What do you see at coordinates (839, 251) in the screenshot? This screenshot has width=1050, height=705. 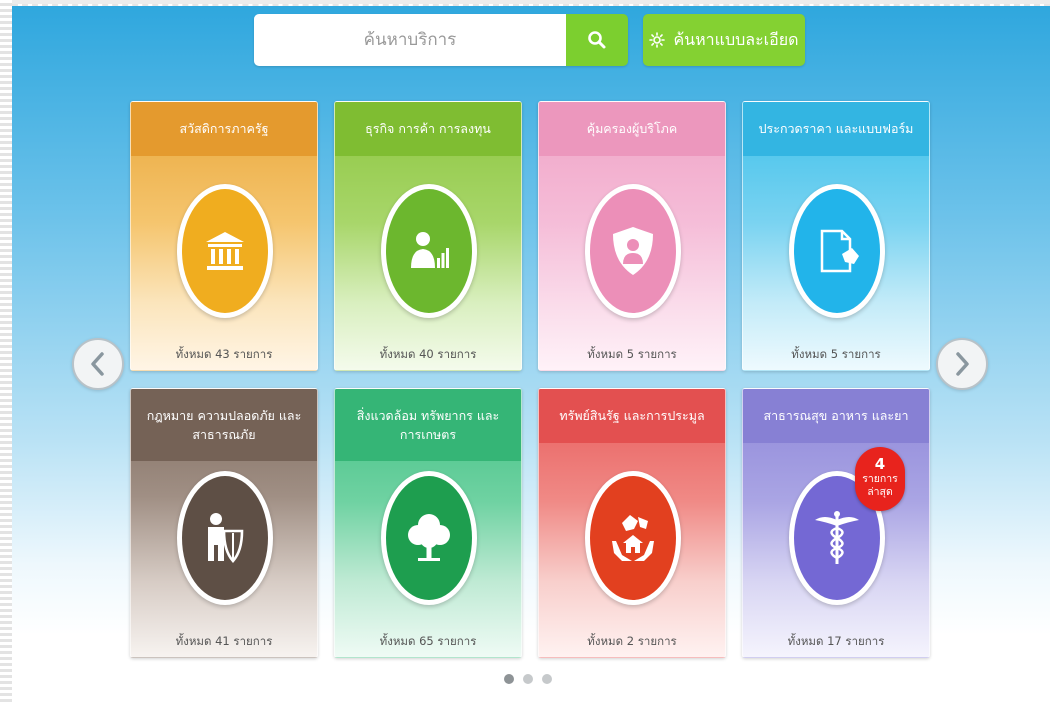 I see `document-icon` at bounding box center [839, 251].